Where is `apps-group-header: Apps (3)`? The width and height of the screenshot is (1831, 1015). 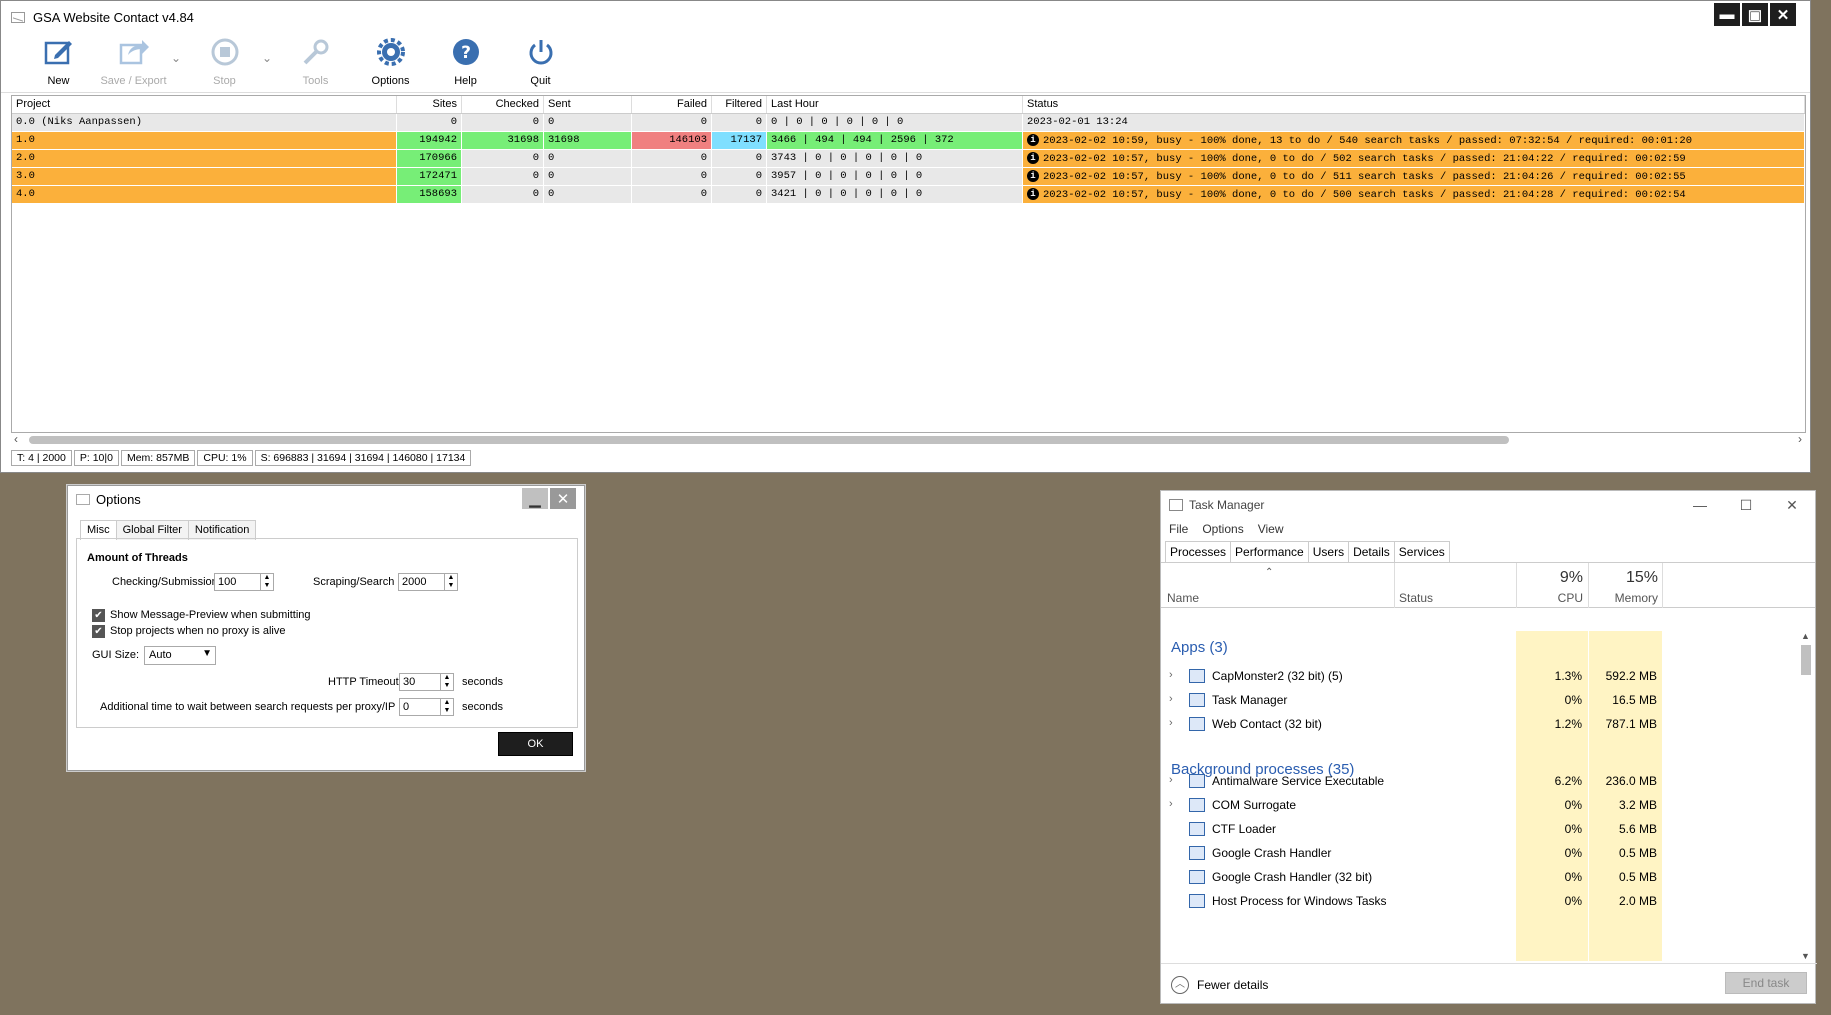
apps-group-header: Apps (3) is located at coordinates (1199, 647).